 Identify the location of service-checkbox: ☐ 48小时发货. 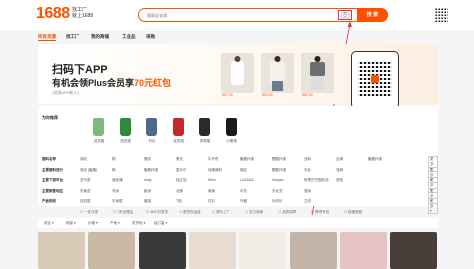
(157, 212).